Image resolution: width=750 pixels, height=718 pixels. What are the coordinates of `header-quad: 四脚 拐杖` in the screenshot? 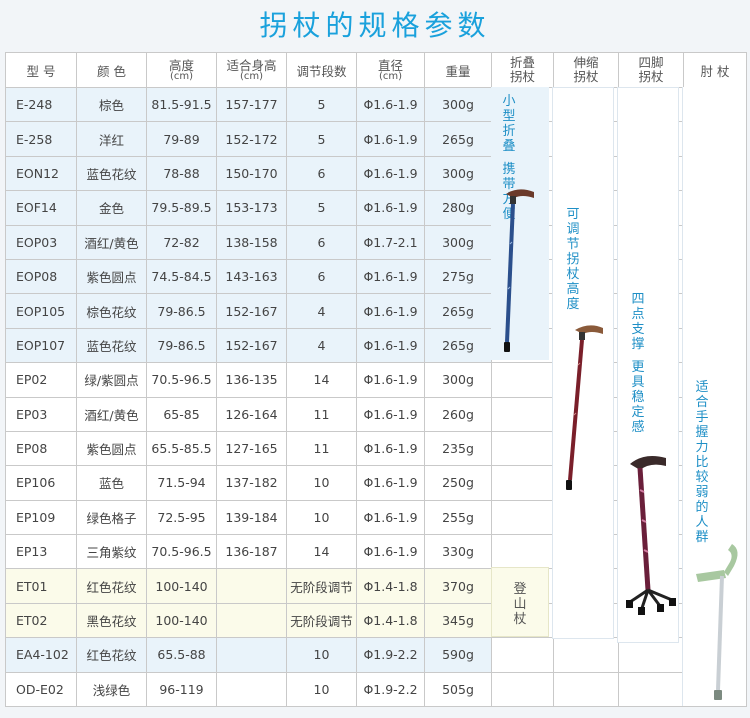 It's located at (651, 70).